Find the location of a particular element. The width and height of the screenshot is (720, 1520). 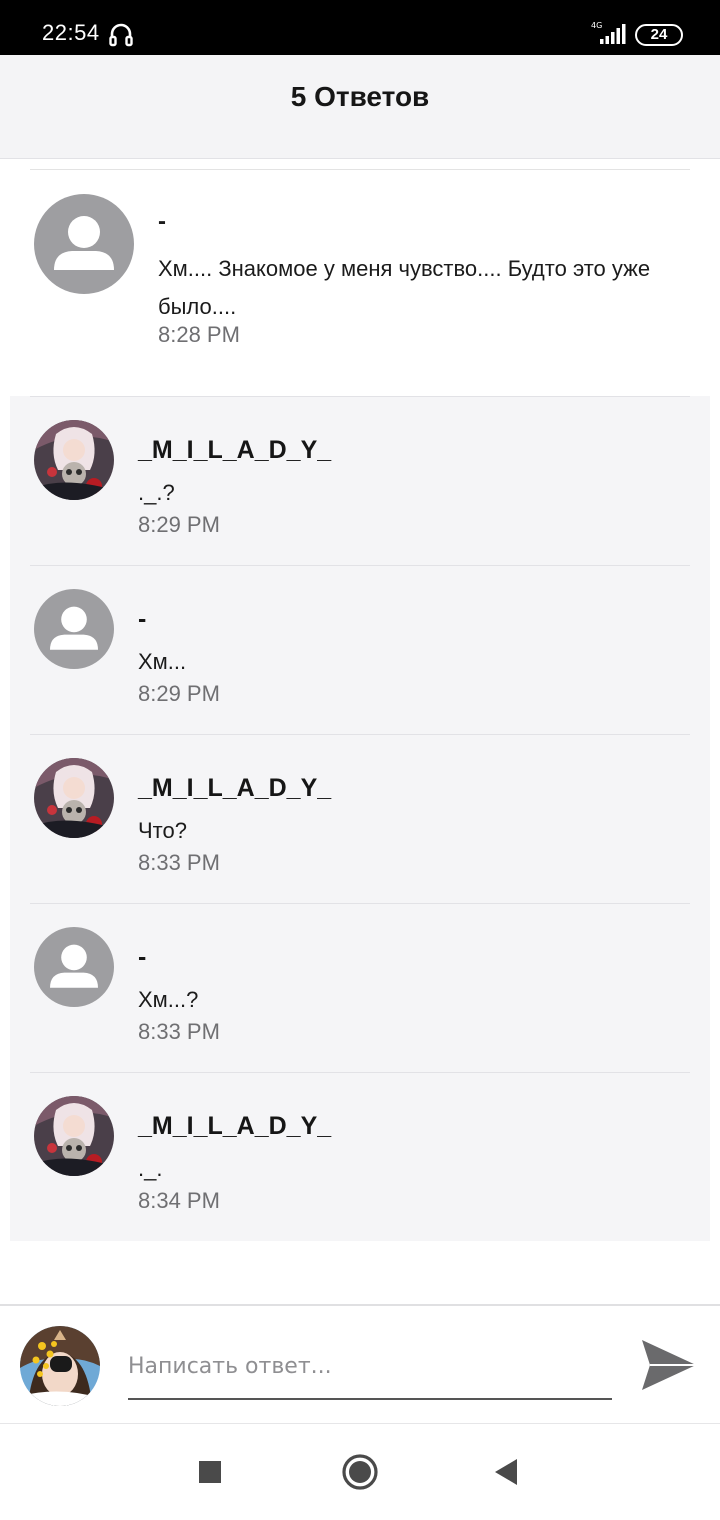

reply-item: - Хм...? 8:33 PM is located at coordinates (360, 987).